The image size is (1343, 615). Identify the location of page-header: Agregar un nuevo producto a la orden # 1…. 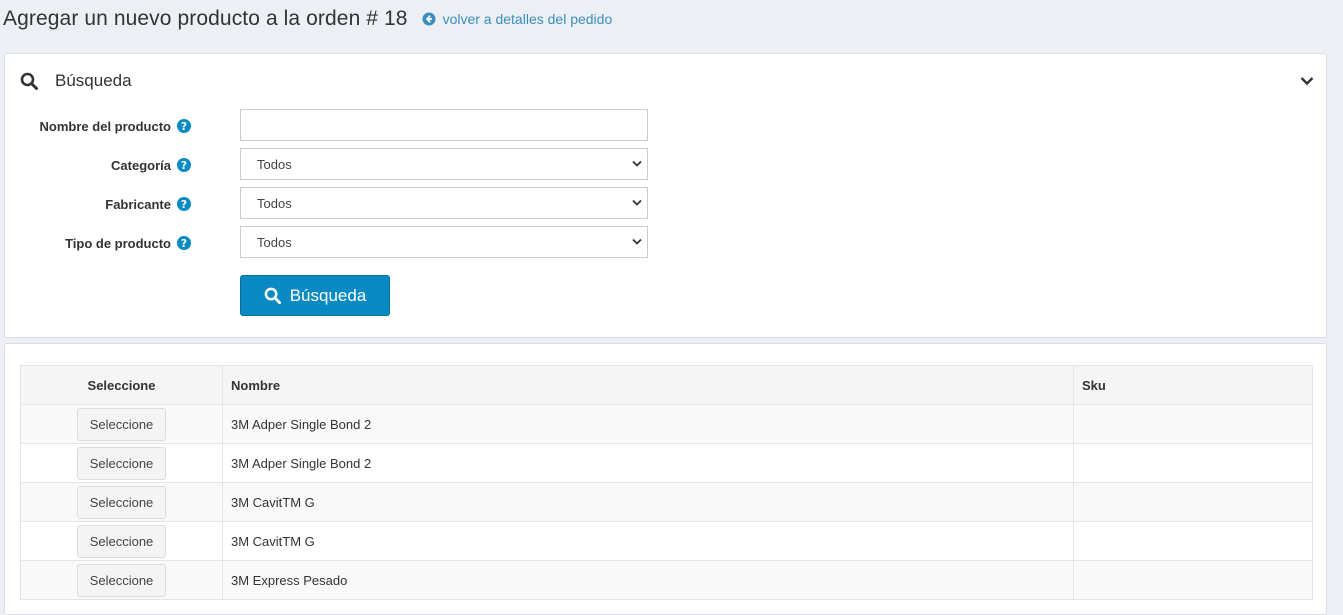
(307, 19).